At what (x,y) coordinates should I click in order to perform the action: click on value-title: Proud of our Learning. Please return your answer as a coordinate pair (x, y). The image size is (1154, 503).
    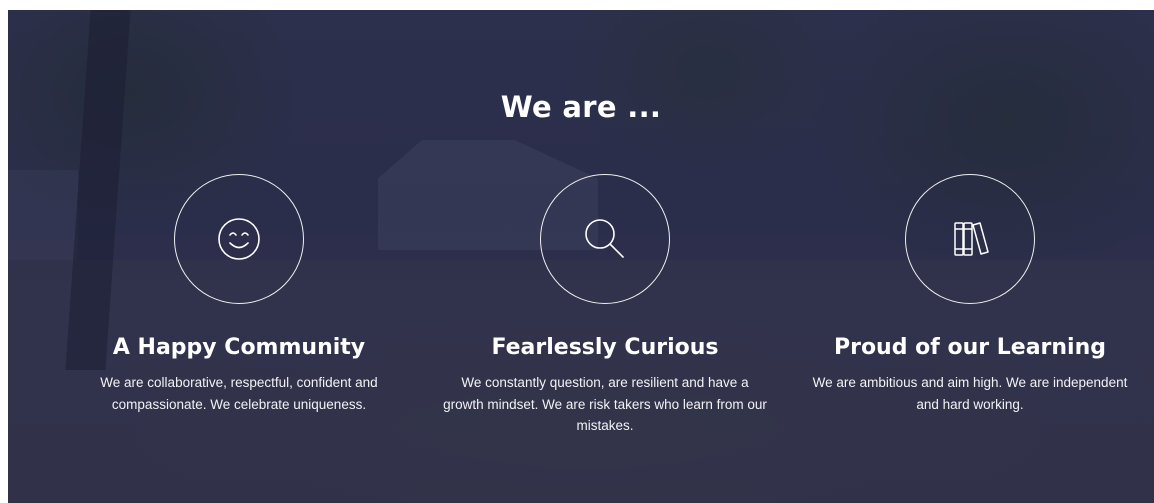
    Looking at the image, I should click on (970, 347).